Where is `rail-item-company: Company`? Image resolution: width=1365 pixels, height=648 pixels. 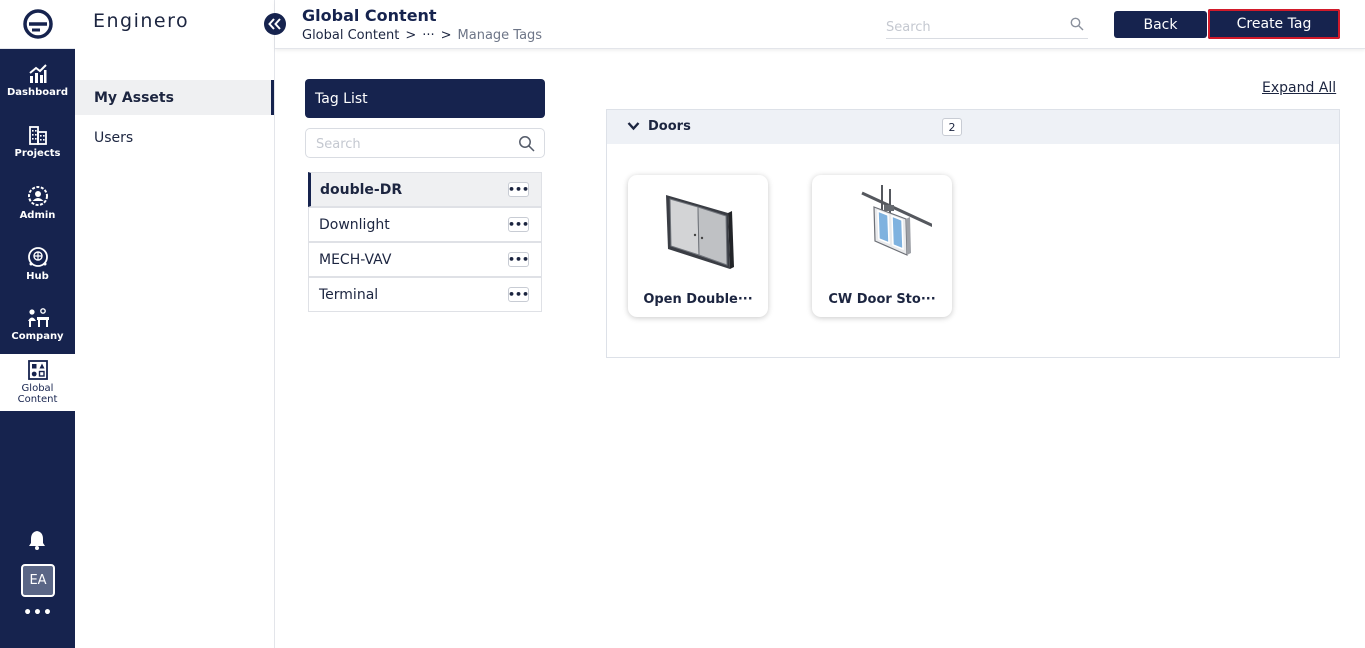
rail-item-company: Company is located at coordinates (37, 324).